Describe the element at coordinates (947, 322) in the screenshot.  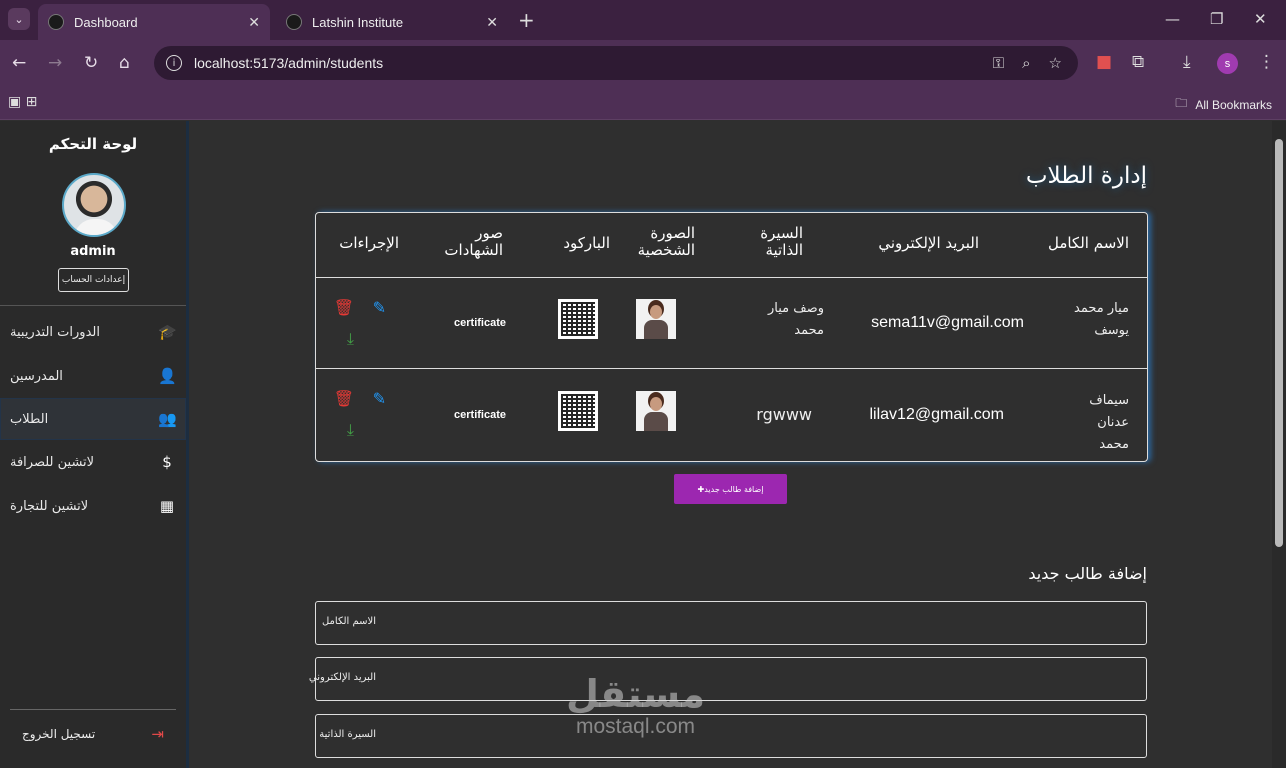
I see `student-email: sema11v@gmail.com` at that location.